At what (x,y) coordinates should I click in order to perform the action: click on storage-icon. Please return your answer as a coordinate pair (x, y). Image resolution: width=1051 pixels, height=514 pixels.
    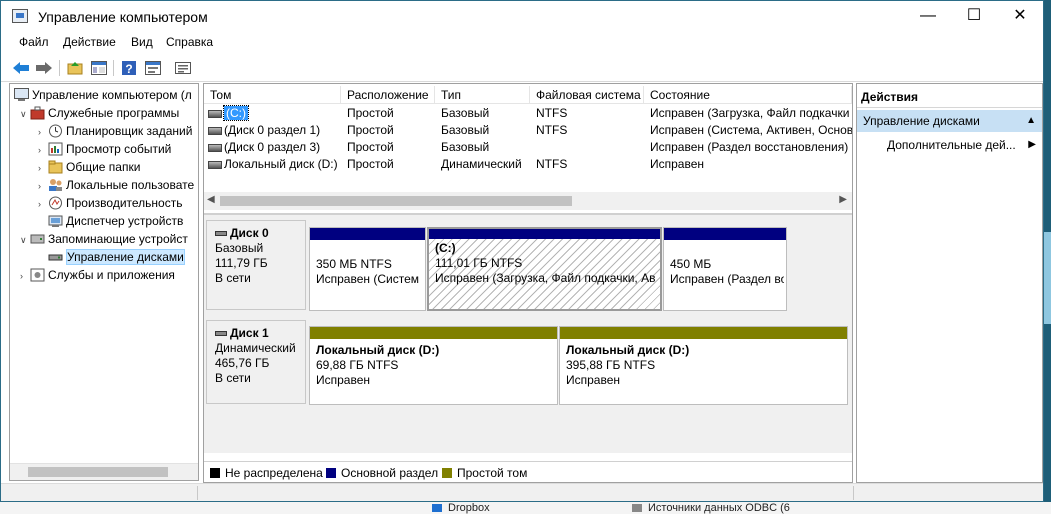
    Looking at the image, I should click on (37, 239).